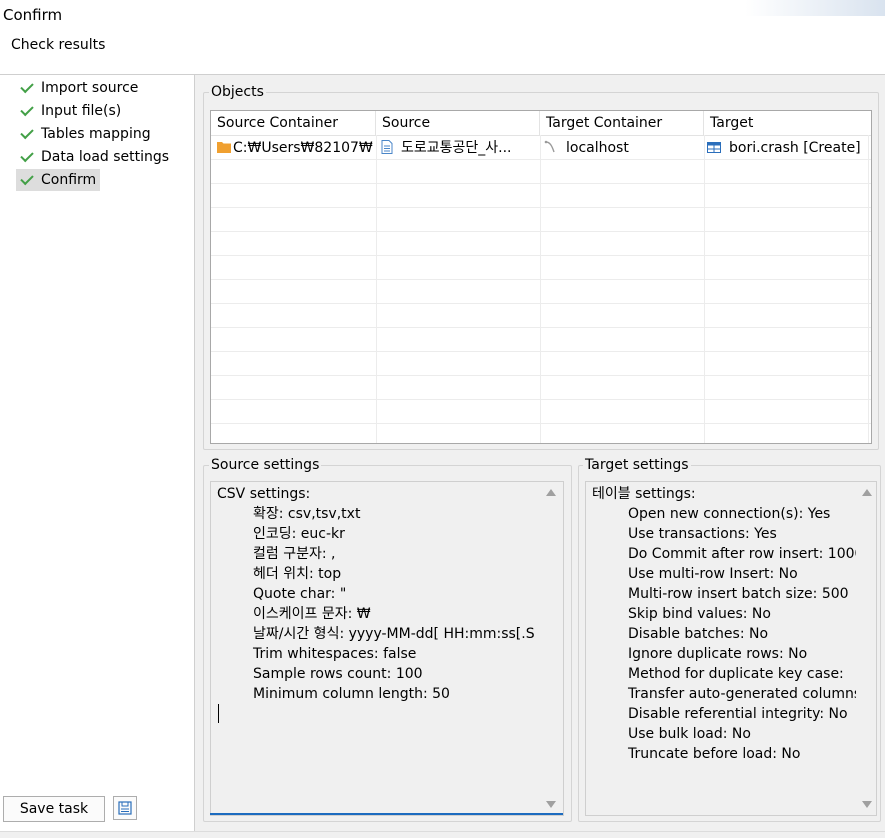 This screenshot has height=838, width=885. I want to click on target-setting-line: Do Commit after row insert: 10000, so click(742, 554).